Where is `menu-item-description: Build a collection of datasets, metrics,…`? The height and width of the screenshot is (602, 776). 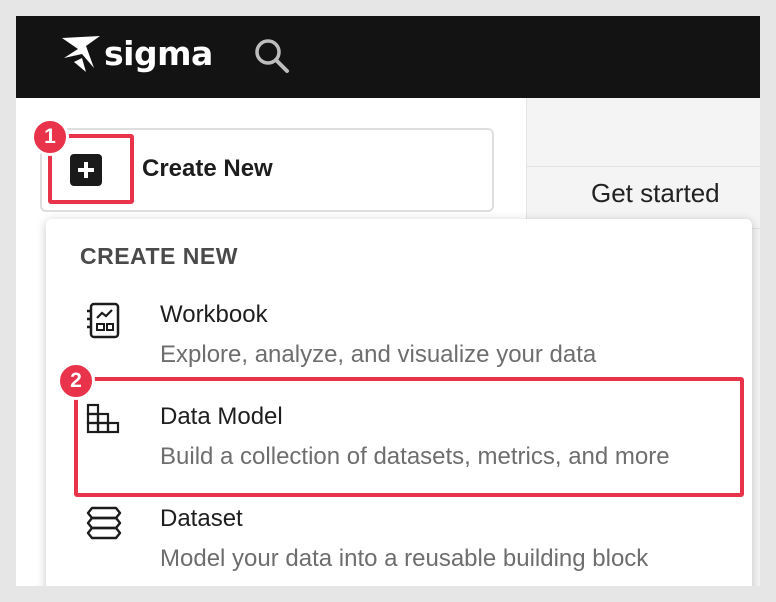 menu-item-description: Build a collection of datasets, metrics,… is located at coordinates (415, 456).